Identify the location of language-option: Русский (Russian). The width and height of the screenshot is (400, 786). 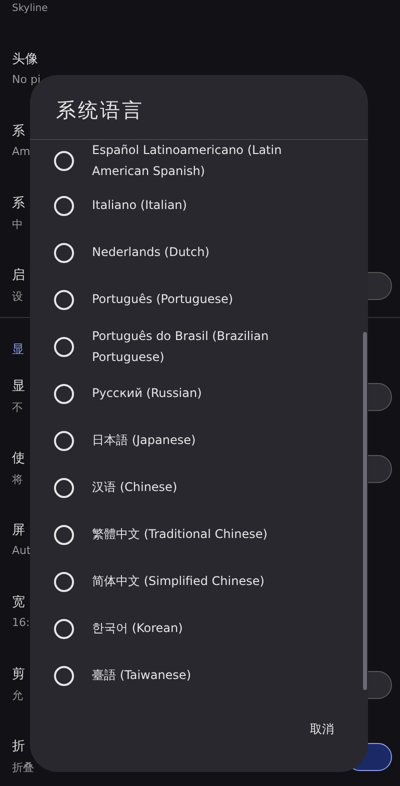
(199, 393).